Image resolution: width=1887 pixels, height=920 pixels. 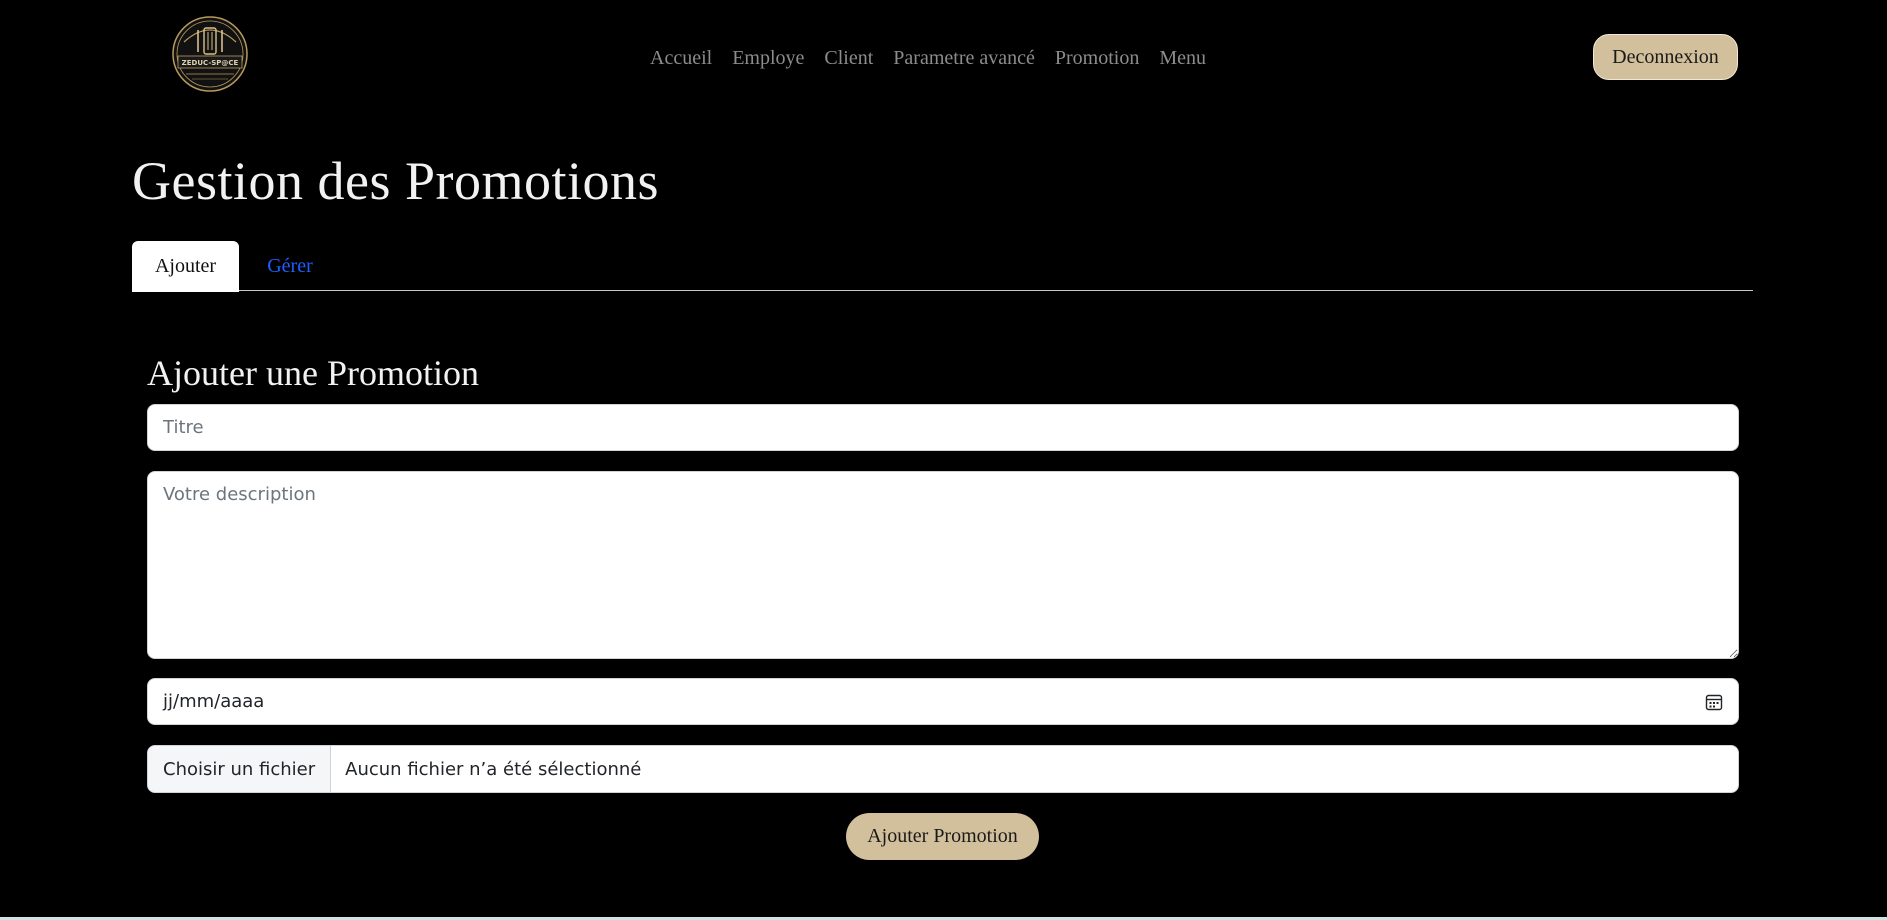 I want to click on date-input: jj/mm/aaaa, so click(x=943, y=701).